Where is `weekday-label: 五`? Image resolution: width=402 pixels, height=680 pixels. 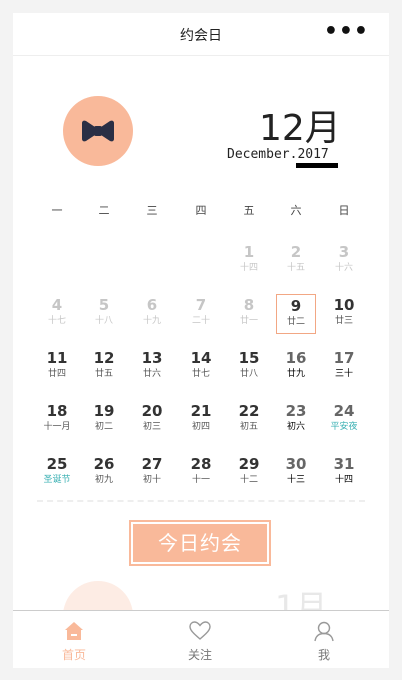 weekday-label: 五 is located at coordinates (249, 210).